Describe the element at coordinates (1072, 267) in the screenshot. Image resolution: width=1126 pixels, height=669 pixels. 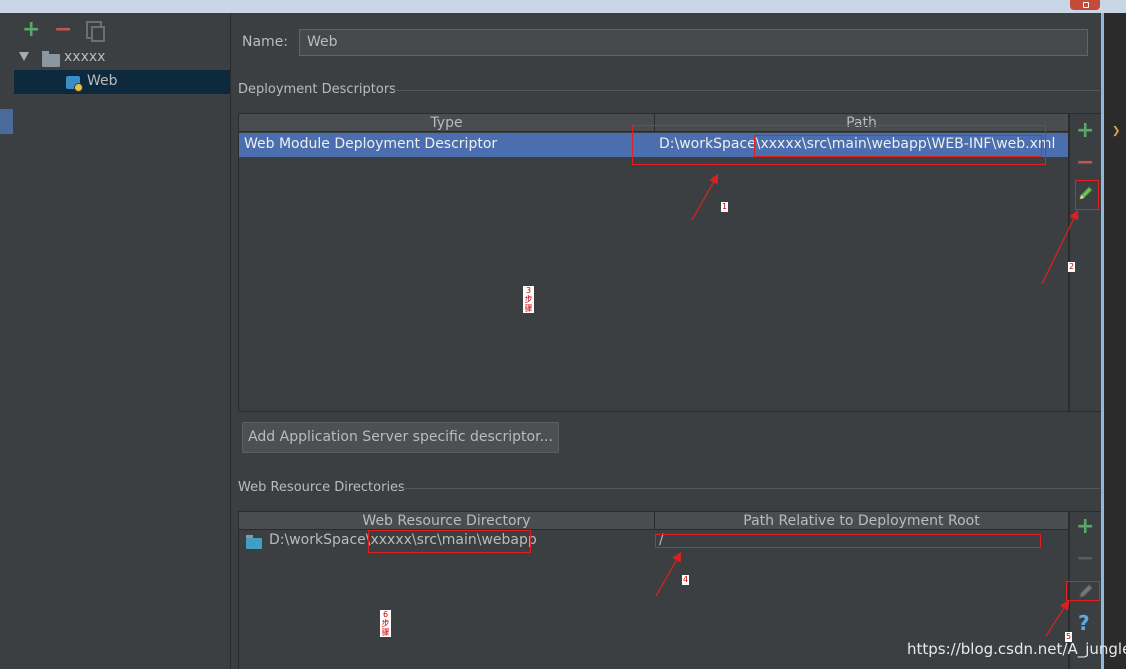
I see `annotation-number-2: 2` at that location.